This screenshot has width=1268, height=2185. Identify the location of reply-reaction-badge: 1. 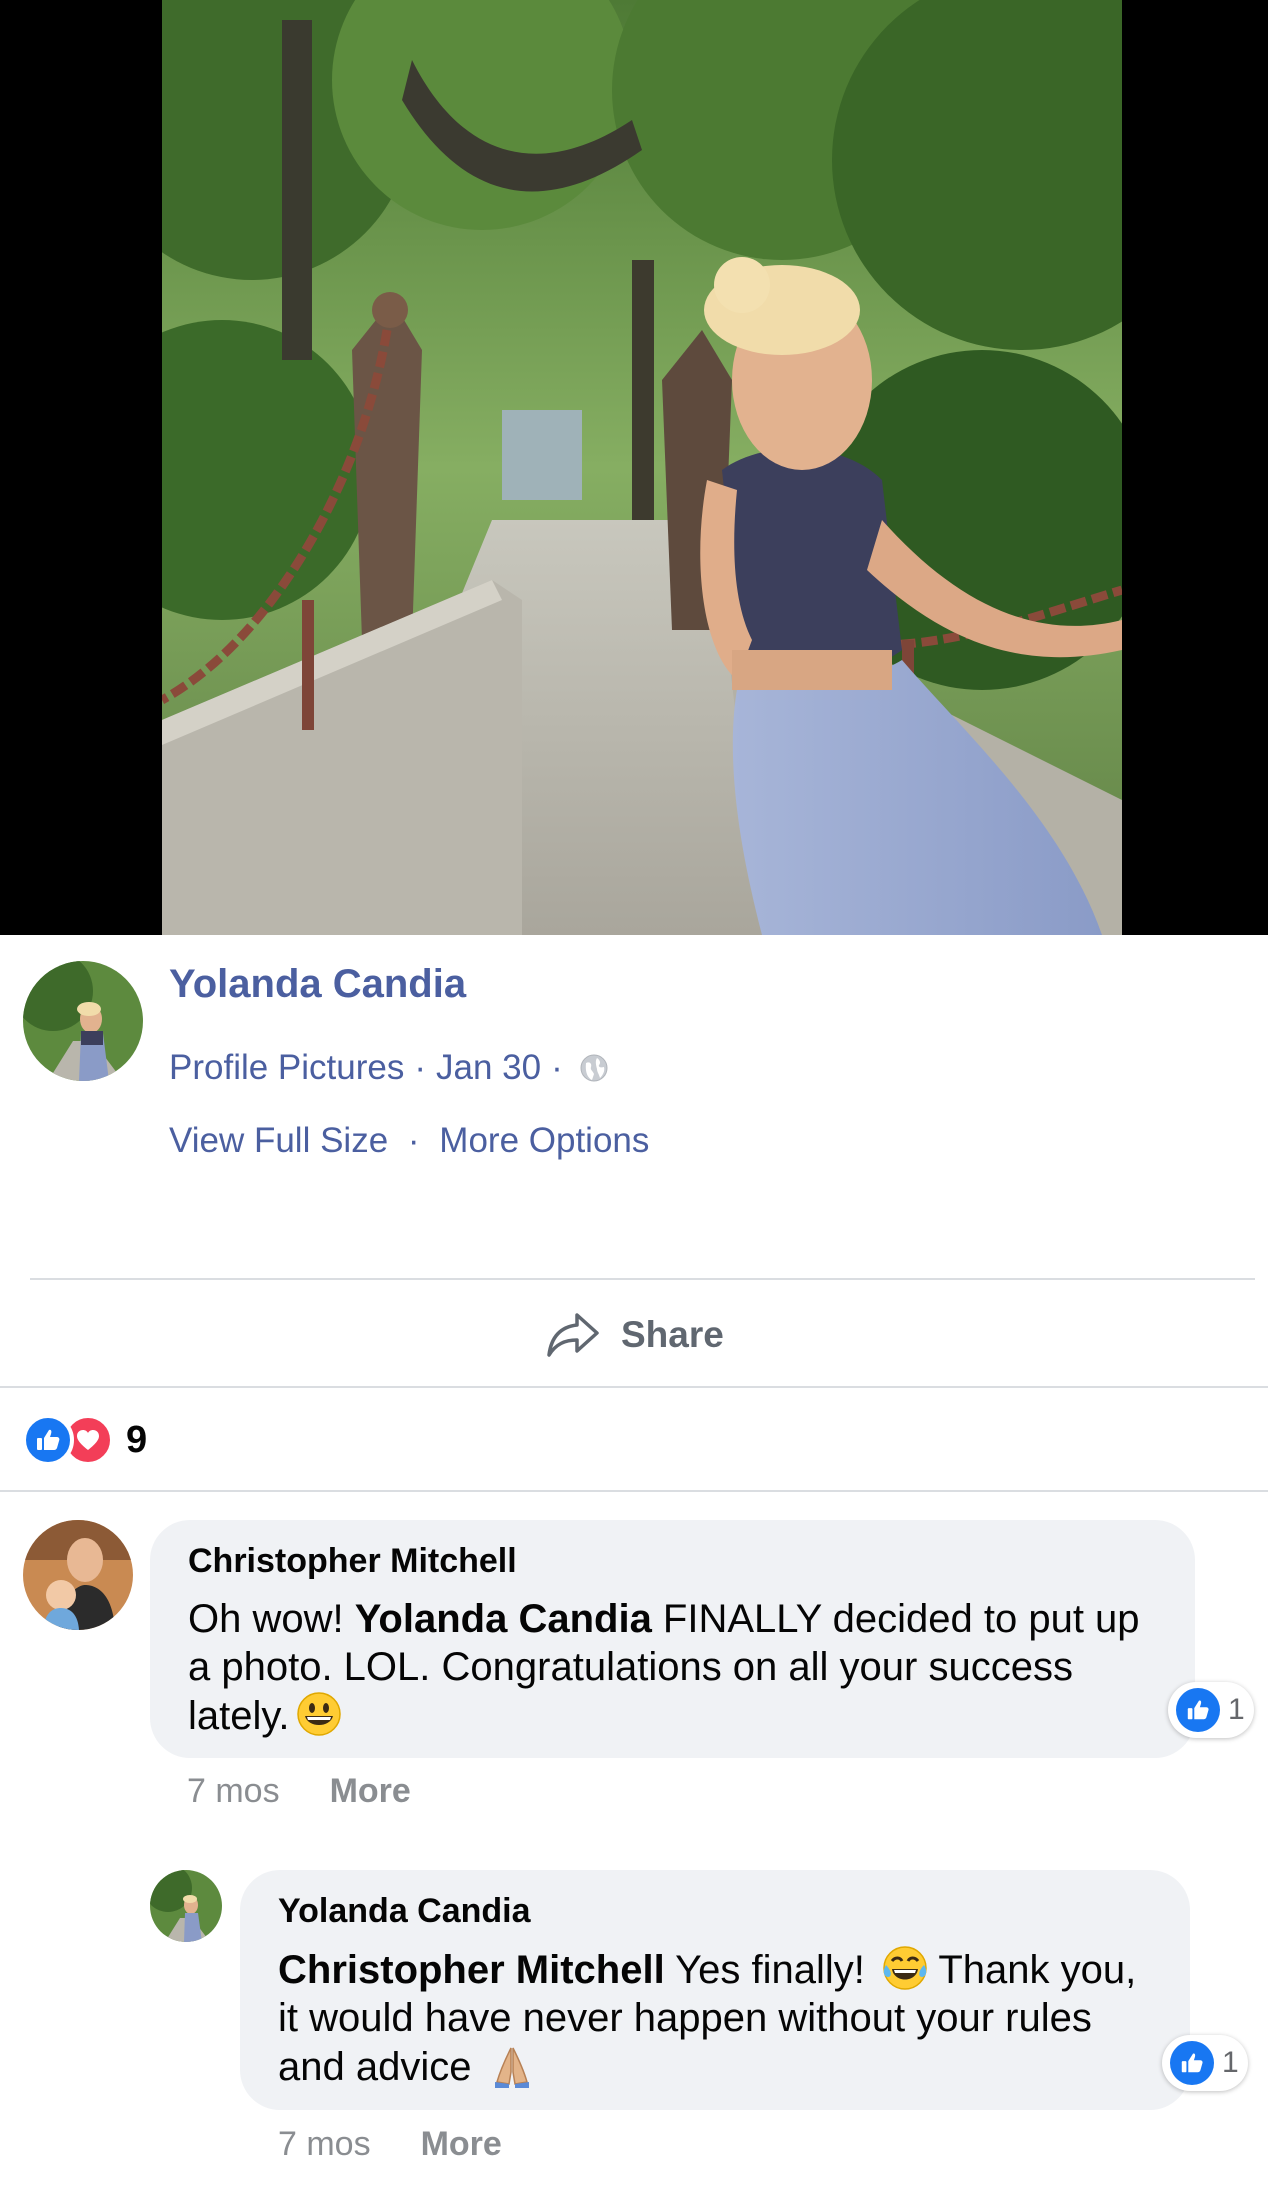
(1205, 2063).